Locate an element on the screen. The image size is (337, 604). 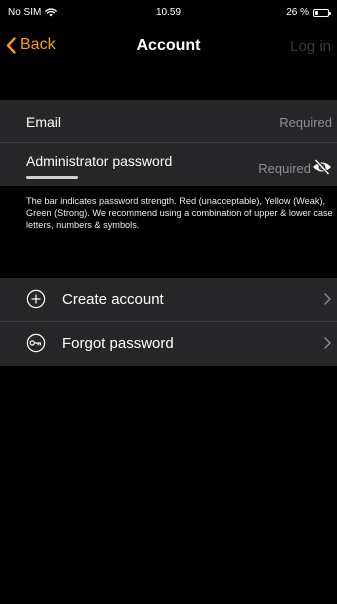
page-title: Account is located at coordinates (168, 45).